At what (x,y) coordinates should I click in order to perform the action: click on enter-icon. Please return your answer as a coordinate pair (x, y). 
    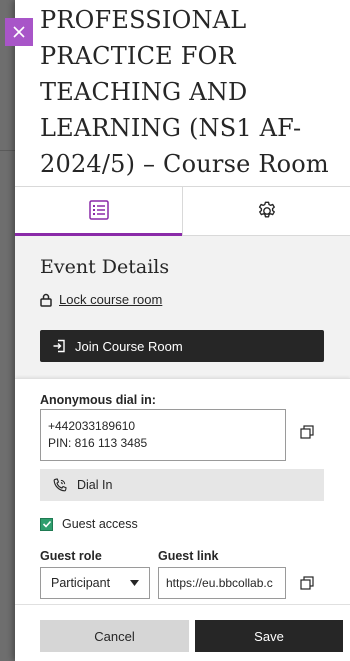
    Looking at the image, I should click on (59, 346).